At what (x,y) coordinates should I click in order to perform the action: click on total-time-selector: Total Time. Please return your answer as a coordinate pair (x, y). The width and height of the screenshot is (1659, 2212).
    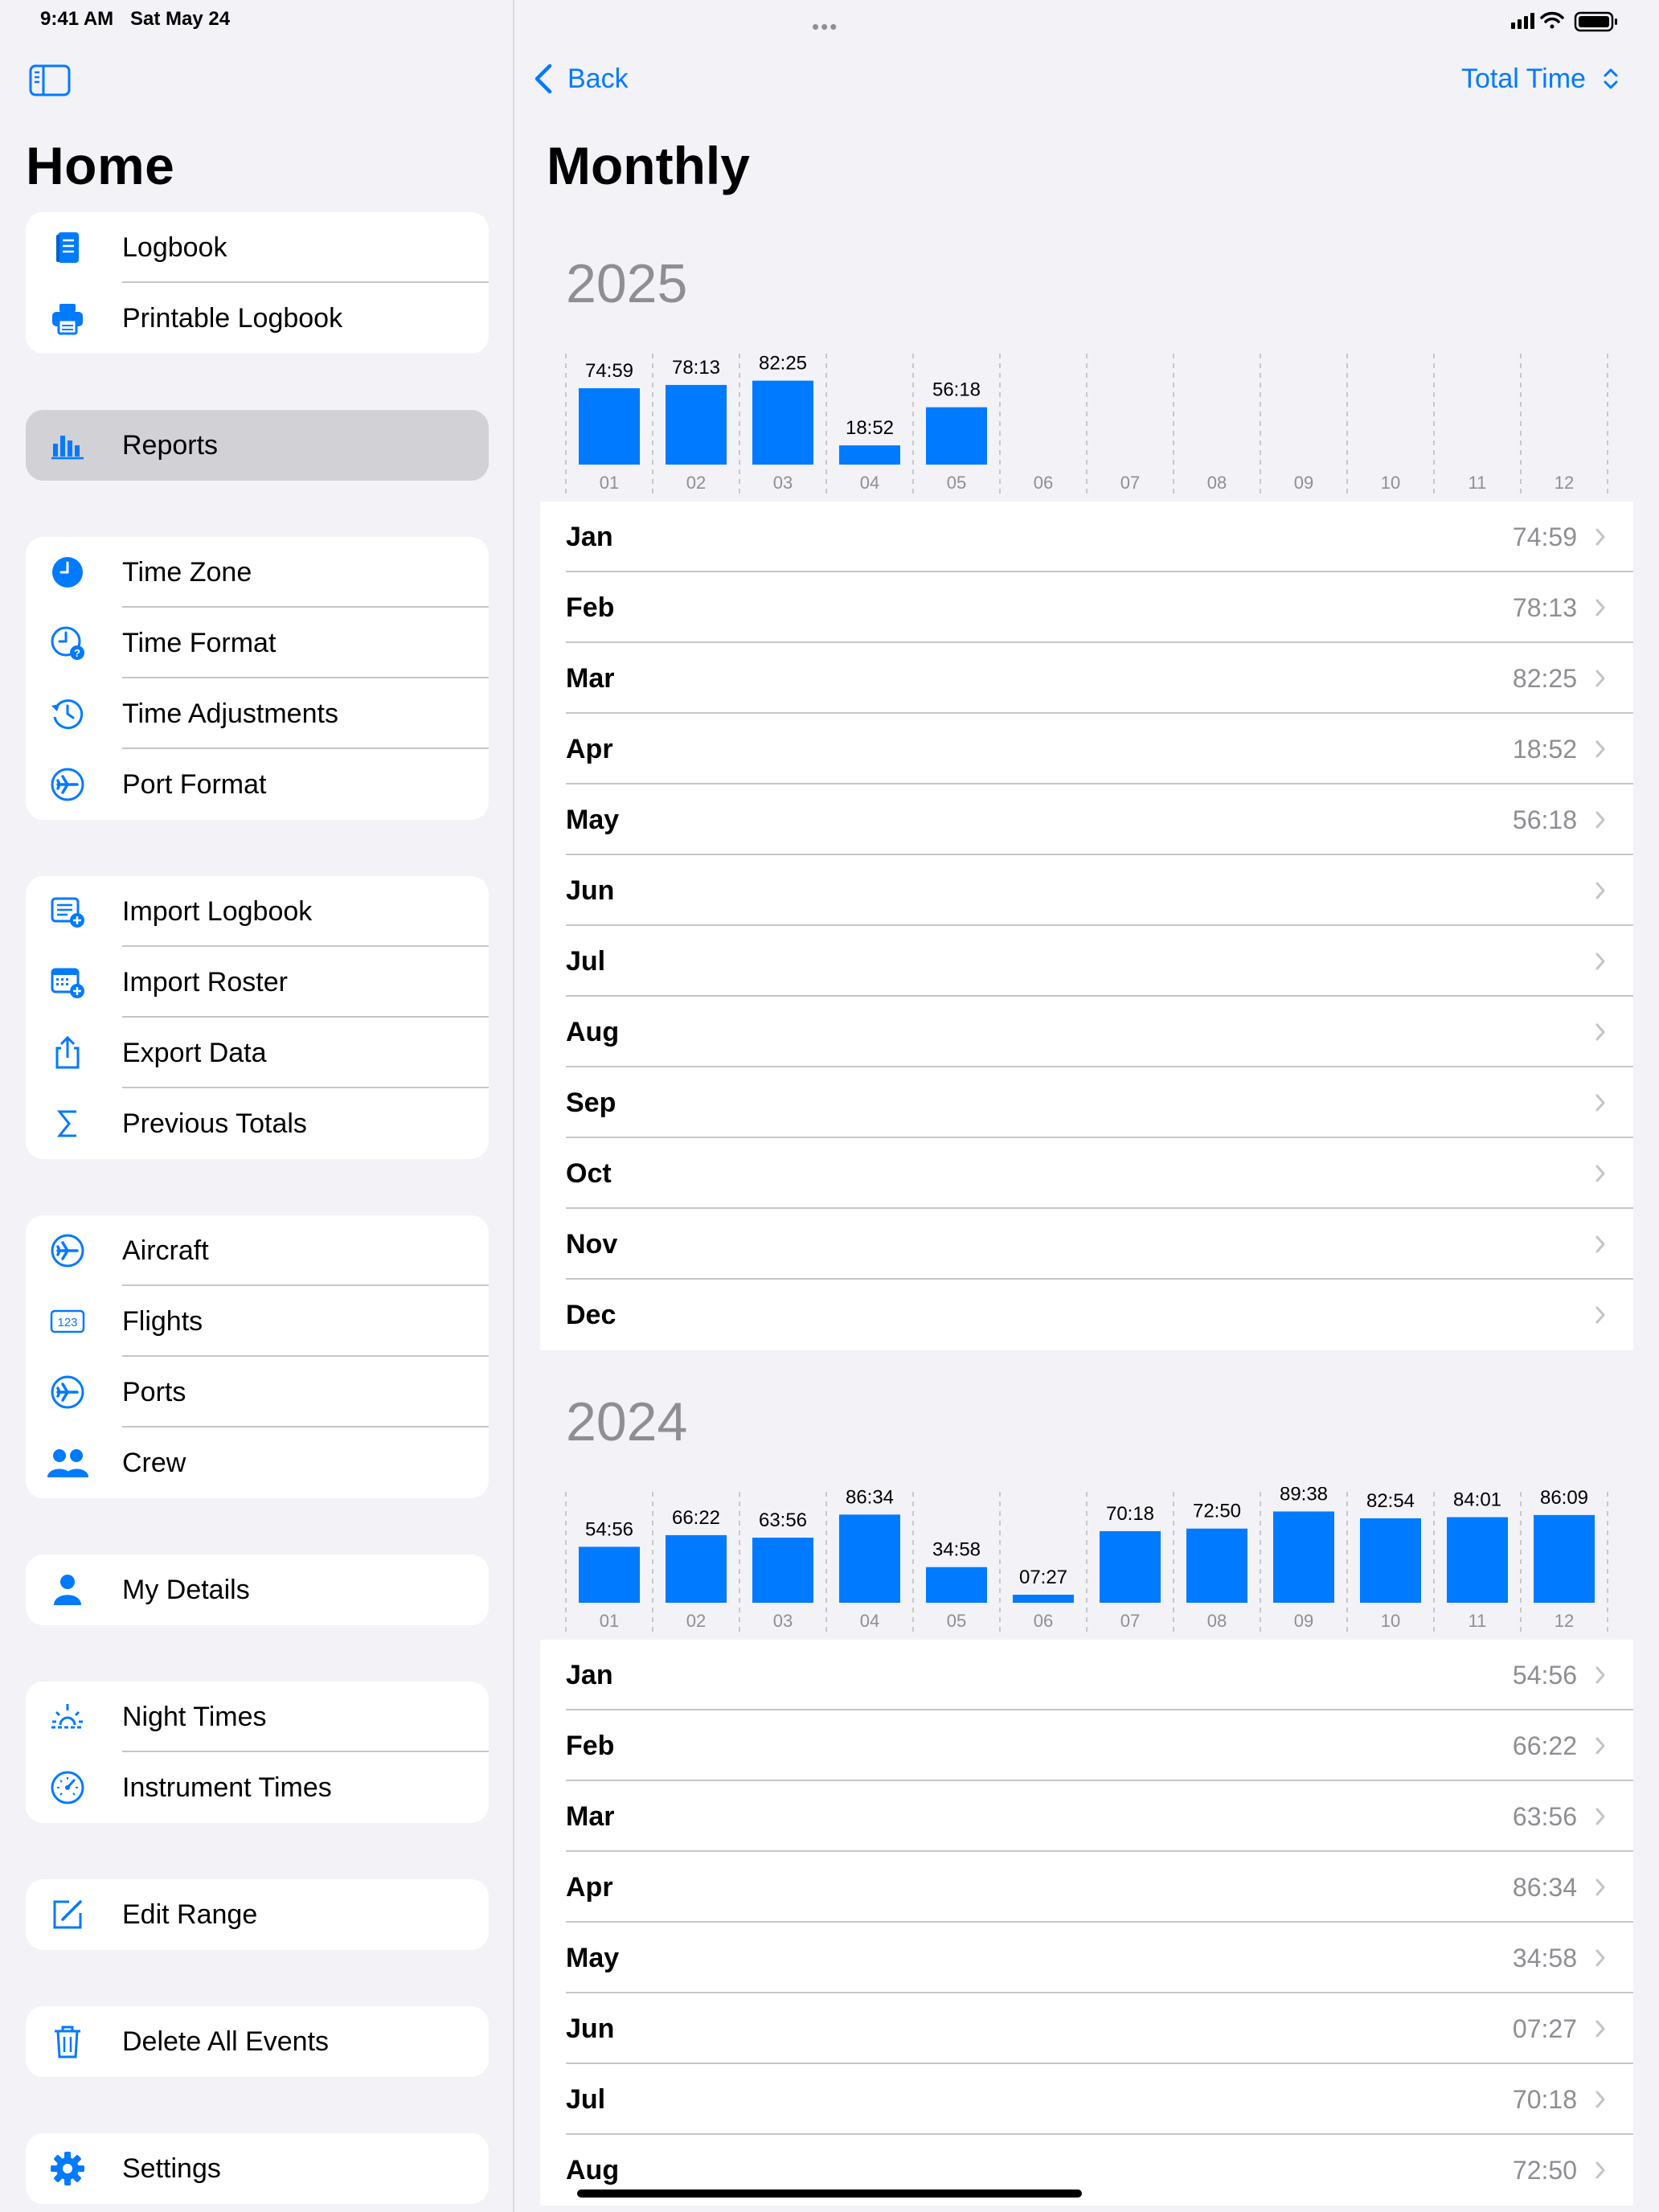
    Looking at the image, I should click on (1540, 79).